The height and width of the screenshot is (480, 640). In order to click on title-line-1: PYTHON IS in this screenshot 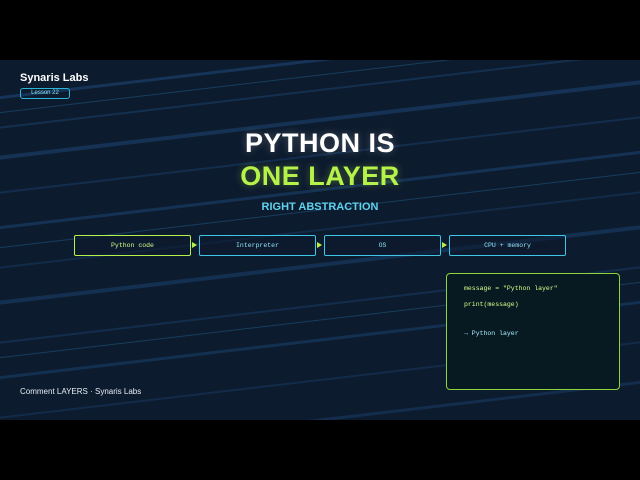, I will do `click(320, 143)`.